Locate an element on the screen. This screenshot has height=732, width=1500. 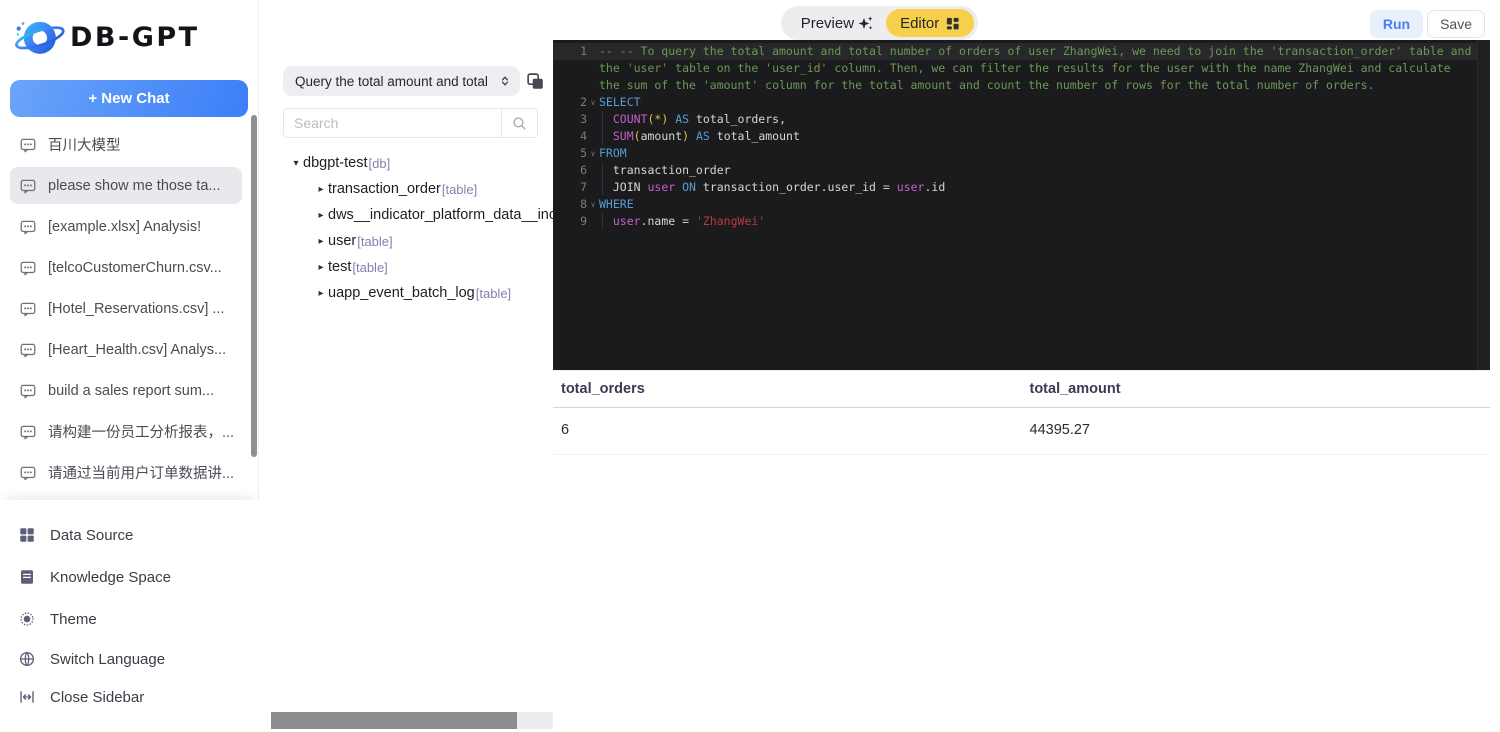
run-button: Run is located at coordinates (1396, 24).